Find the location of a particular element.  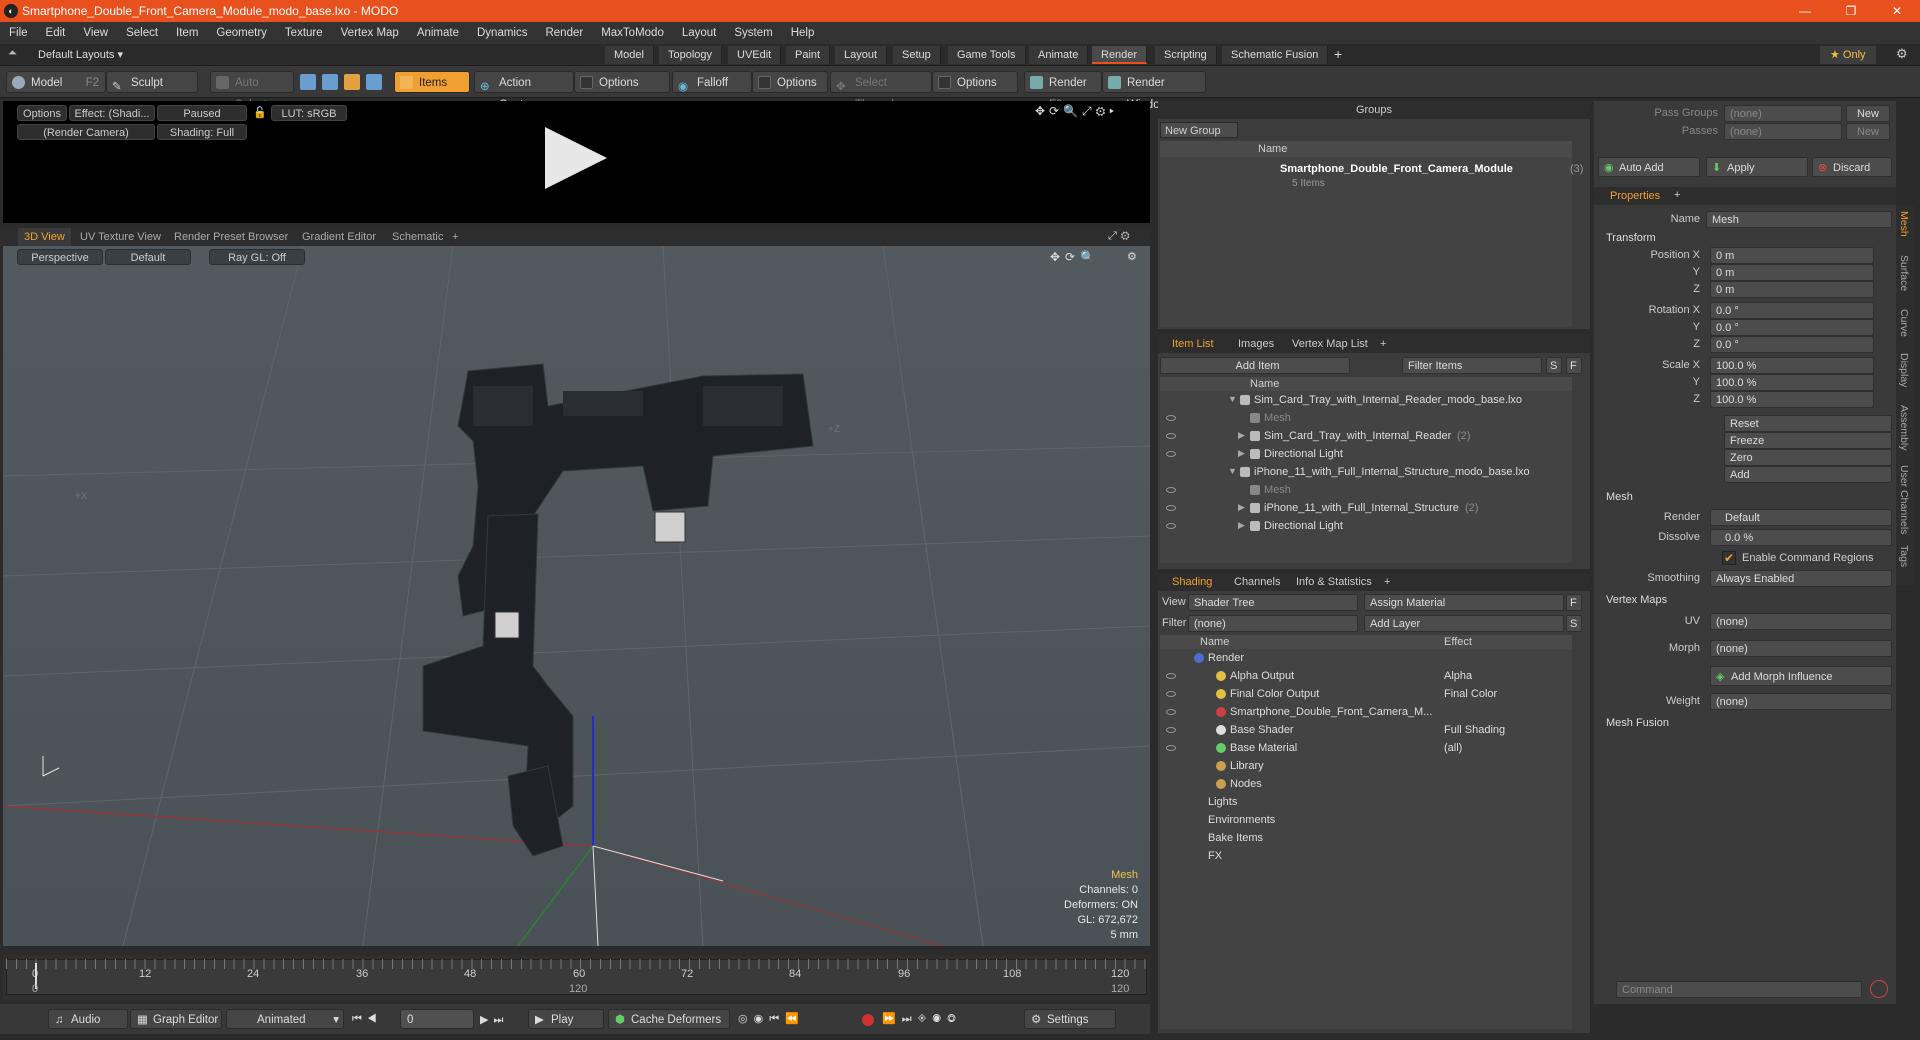

side-tab-surface: Surface is located at coordinates (1904, 273).